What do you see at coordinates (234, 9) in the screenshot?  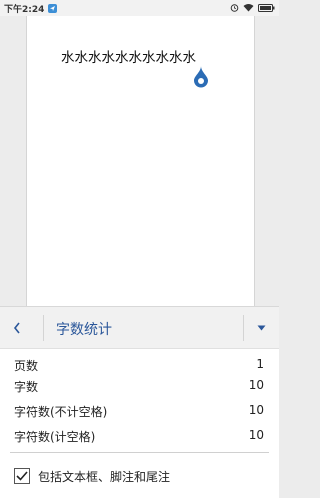 I see `alarm-icon` at bounding box center [234, 9].